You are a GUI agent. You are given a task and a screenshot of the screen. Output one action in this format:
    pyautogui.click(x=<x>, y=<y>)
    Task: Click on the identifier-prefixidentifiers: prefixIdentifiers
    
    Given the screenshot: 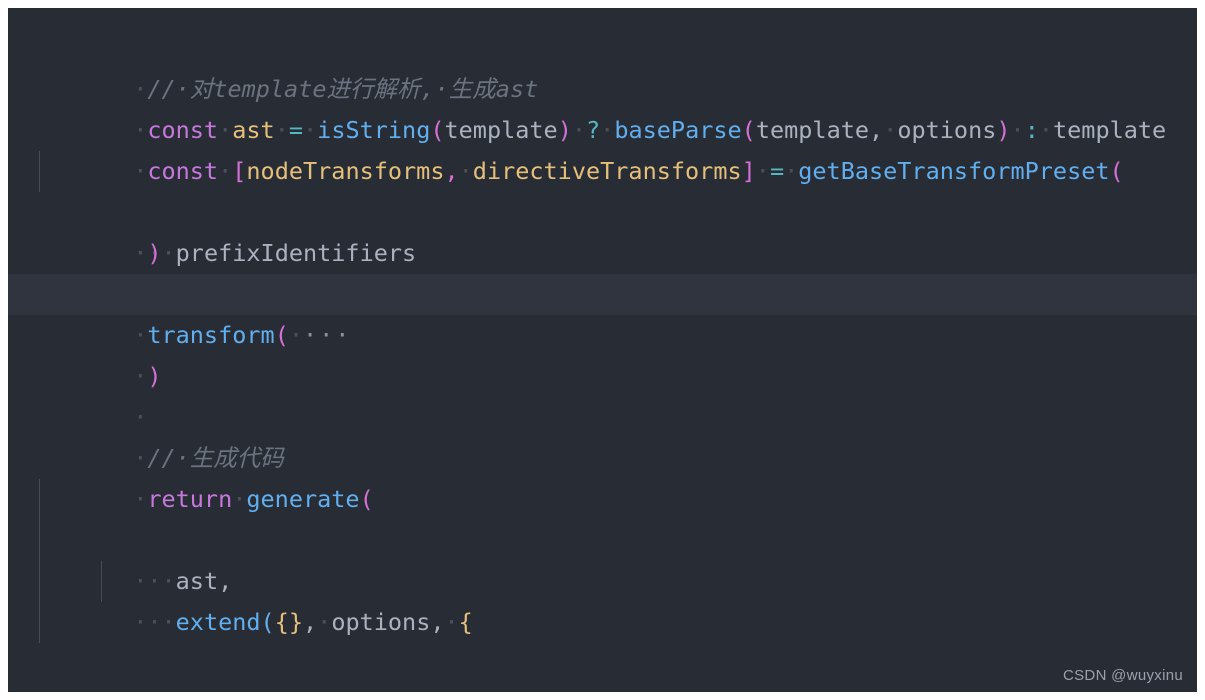 What is the action you would take?
    pyautogui.click(x=324, y=691)
    